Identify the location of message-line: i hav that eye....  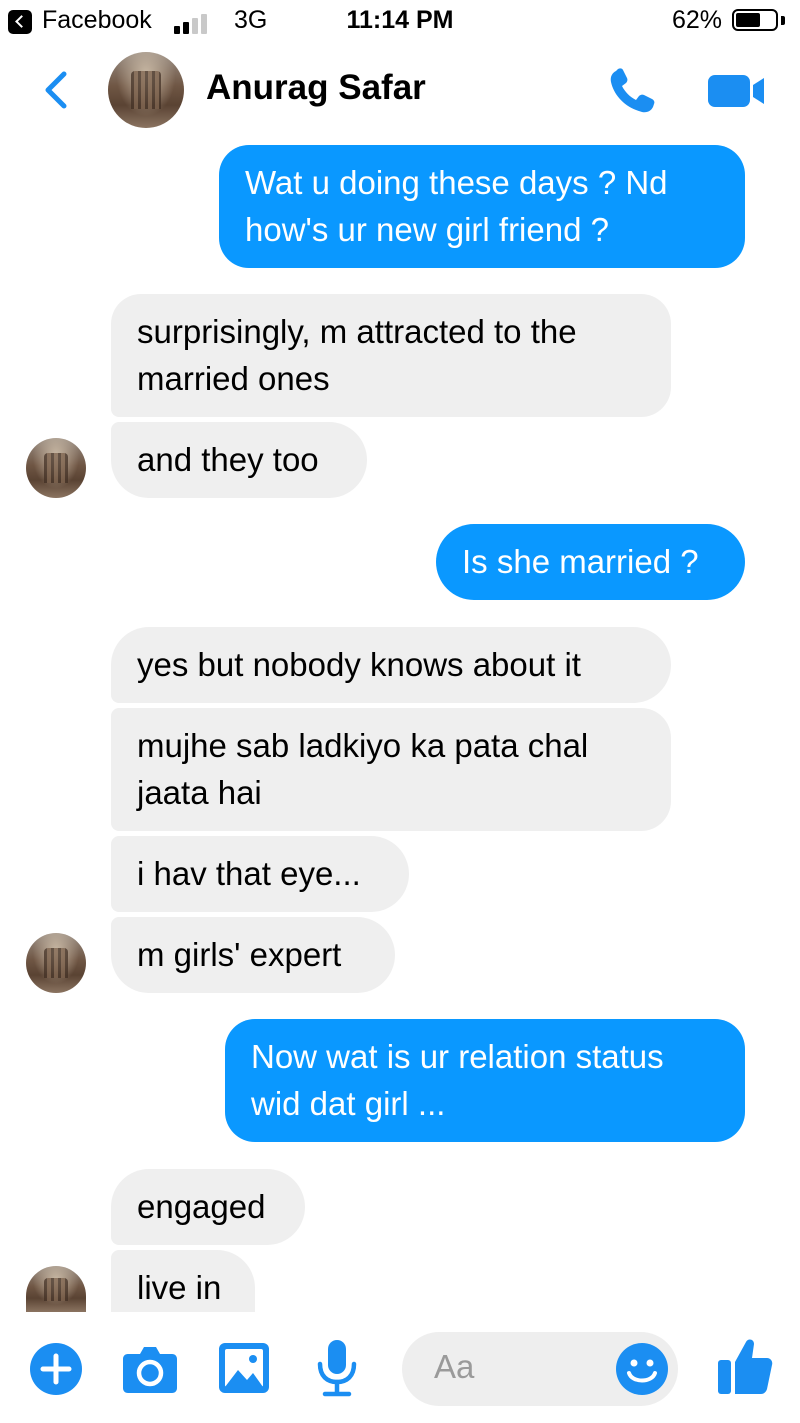
(249, 873).